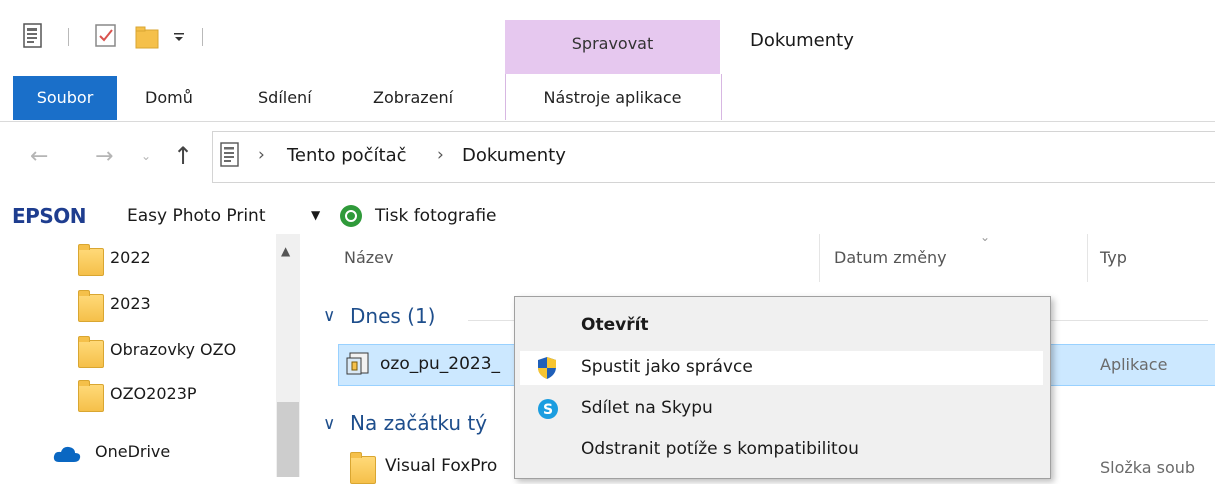  Describe the element at coordinates (130, 257) in the screenshot. I see `nav-item-label: 2022` at that location.